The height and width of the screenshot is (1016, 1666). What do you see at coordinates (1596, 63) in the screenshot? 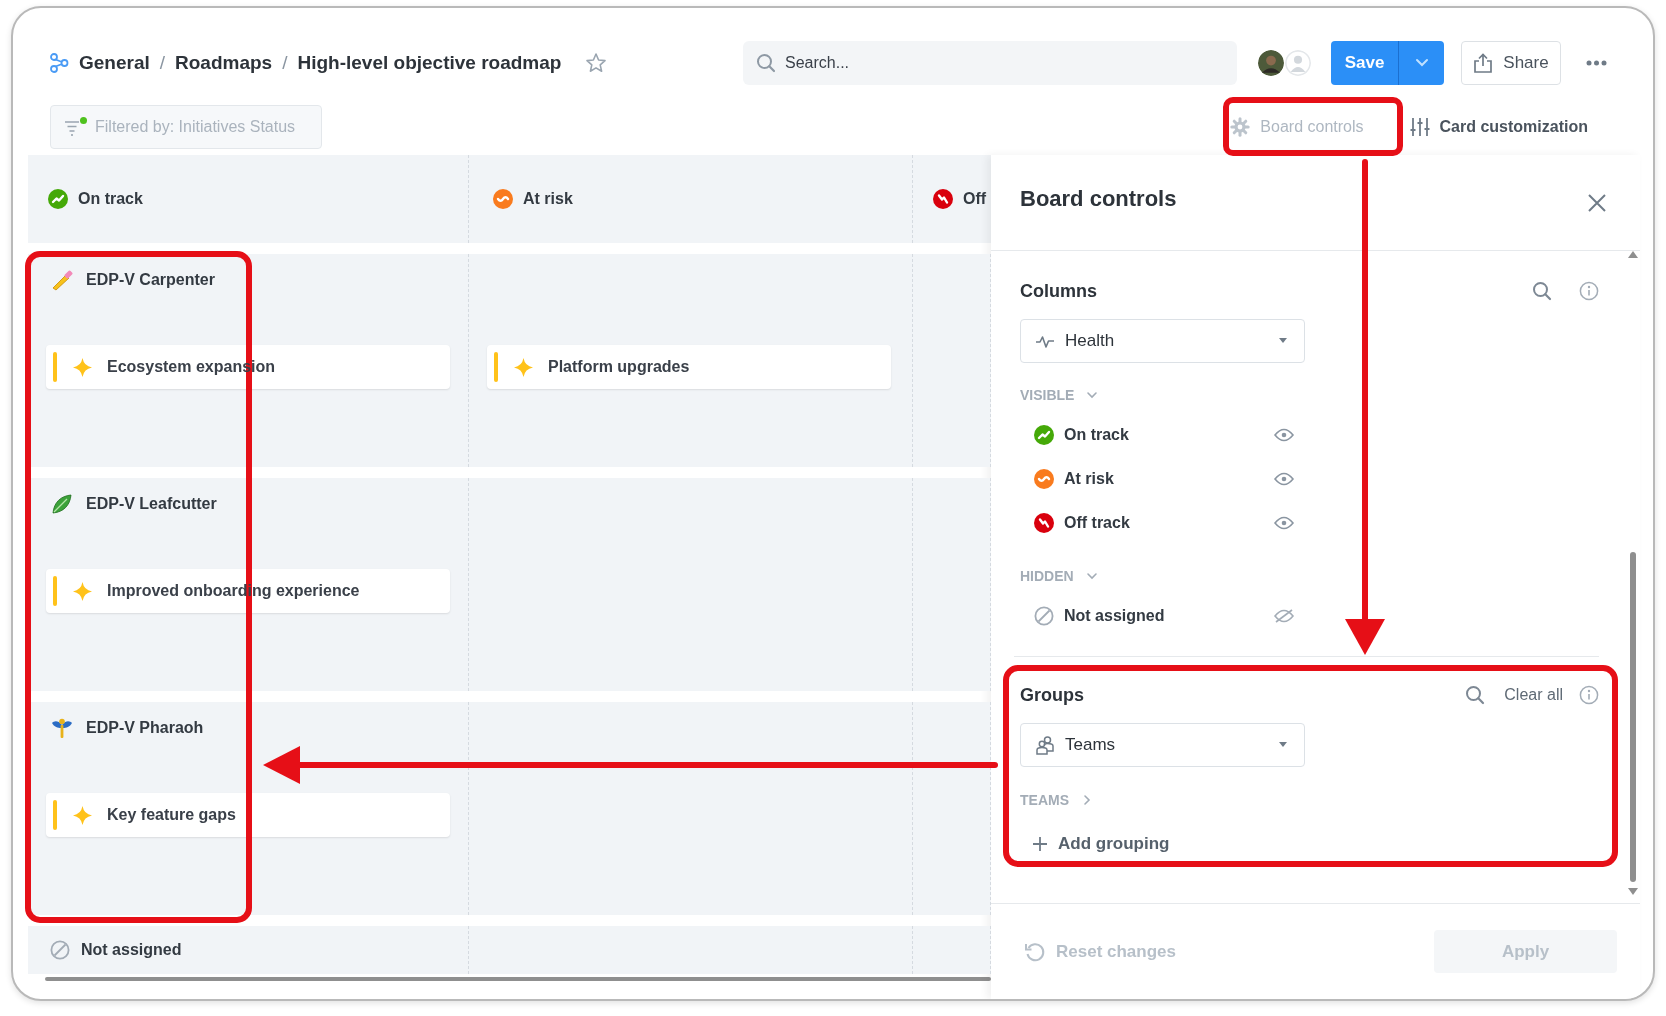
I see `more-icon` at bounding box center [1596, 63].